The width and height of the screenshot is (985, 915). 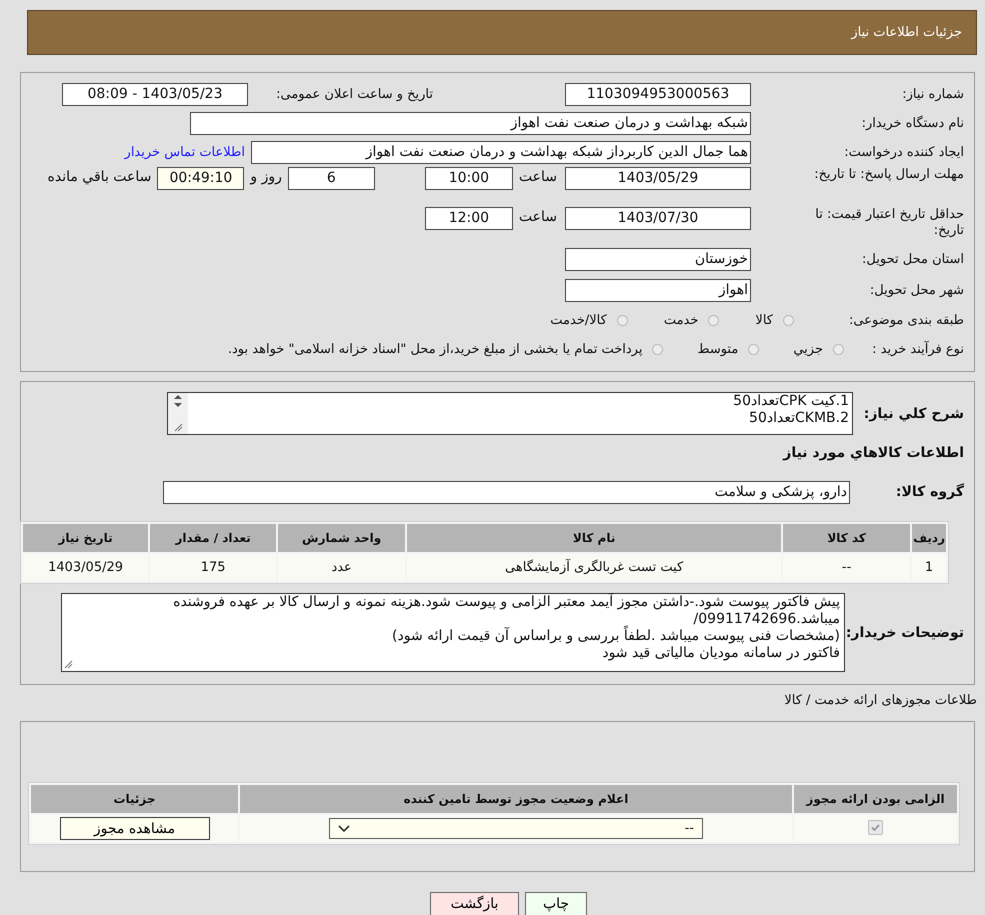 I want to click on table-cell: --, so click(x=846, y=567).